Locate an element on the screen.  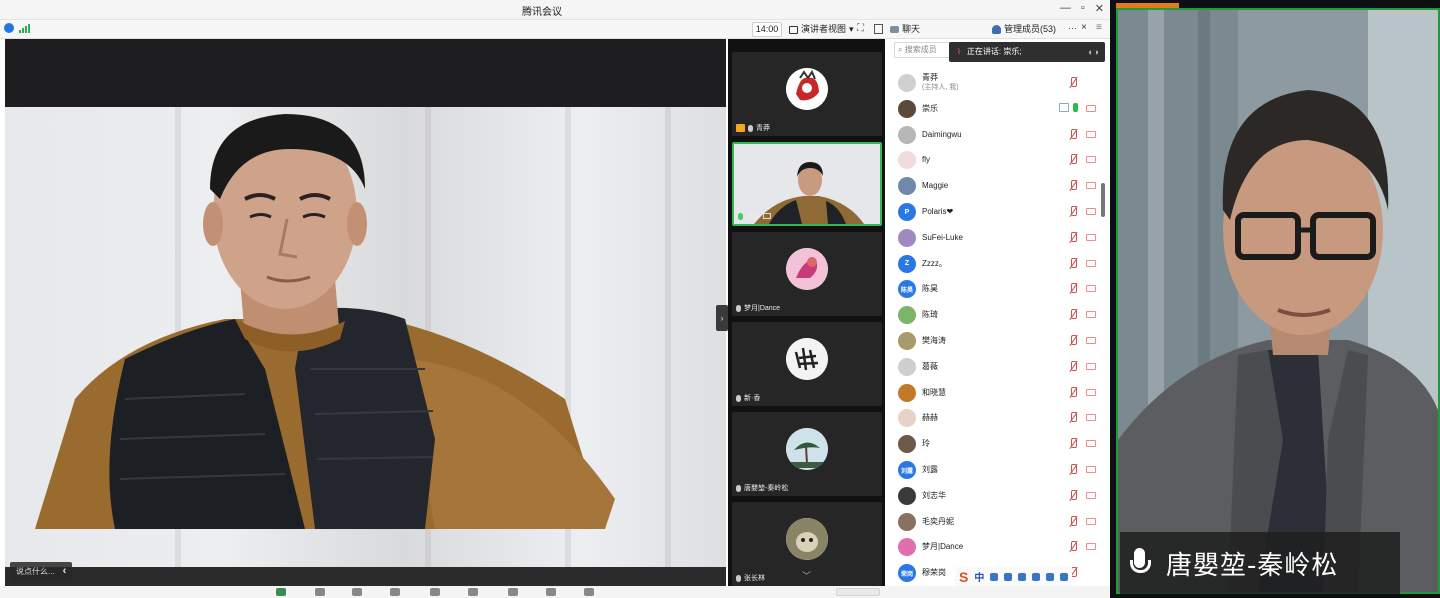
members-icon is located at coordinates (395, 592).